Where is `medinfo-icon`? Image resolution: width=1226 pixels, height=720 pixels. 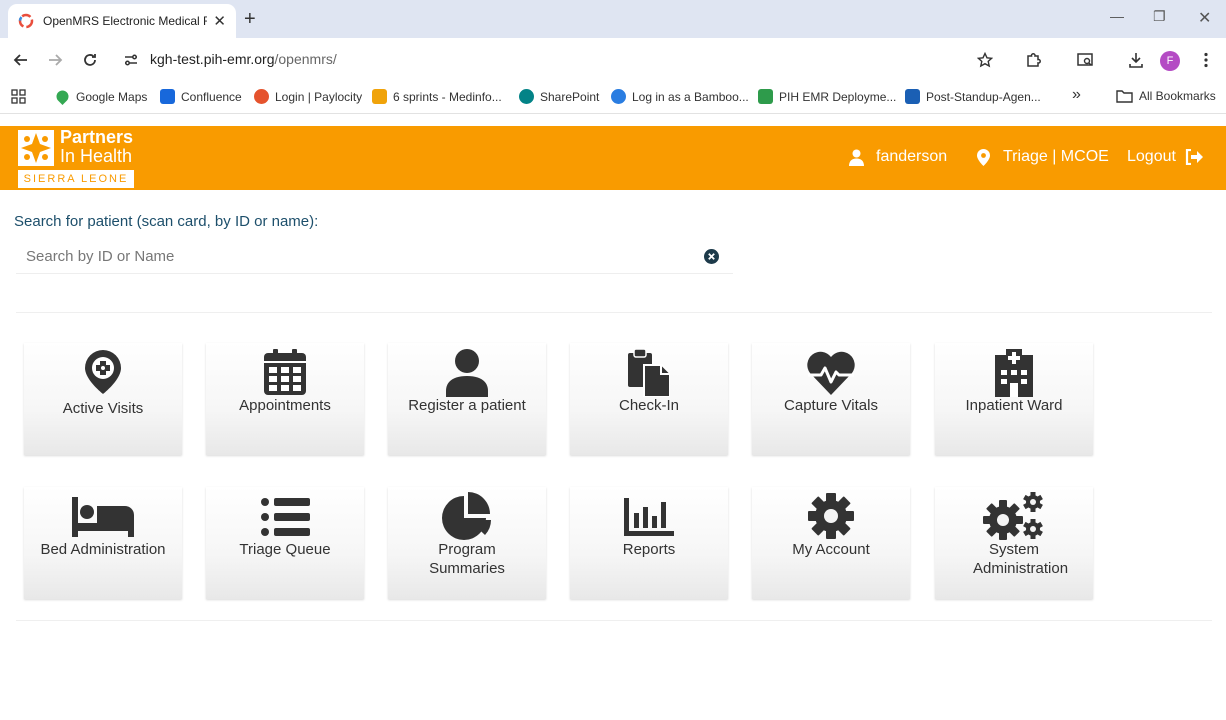
medinfo-icon is located at coordinates (379, 96).